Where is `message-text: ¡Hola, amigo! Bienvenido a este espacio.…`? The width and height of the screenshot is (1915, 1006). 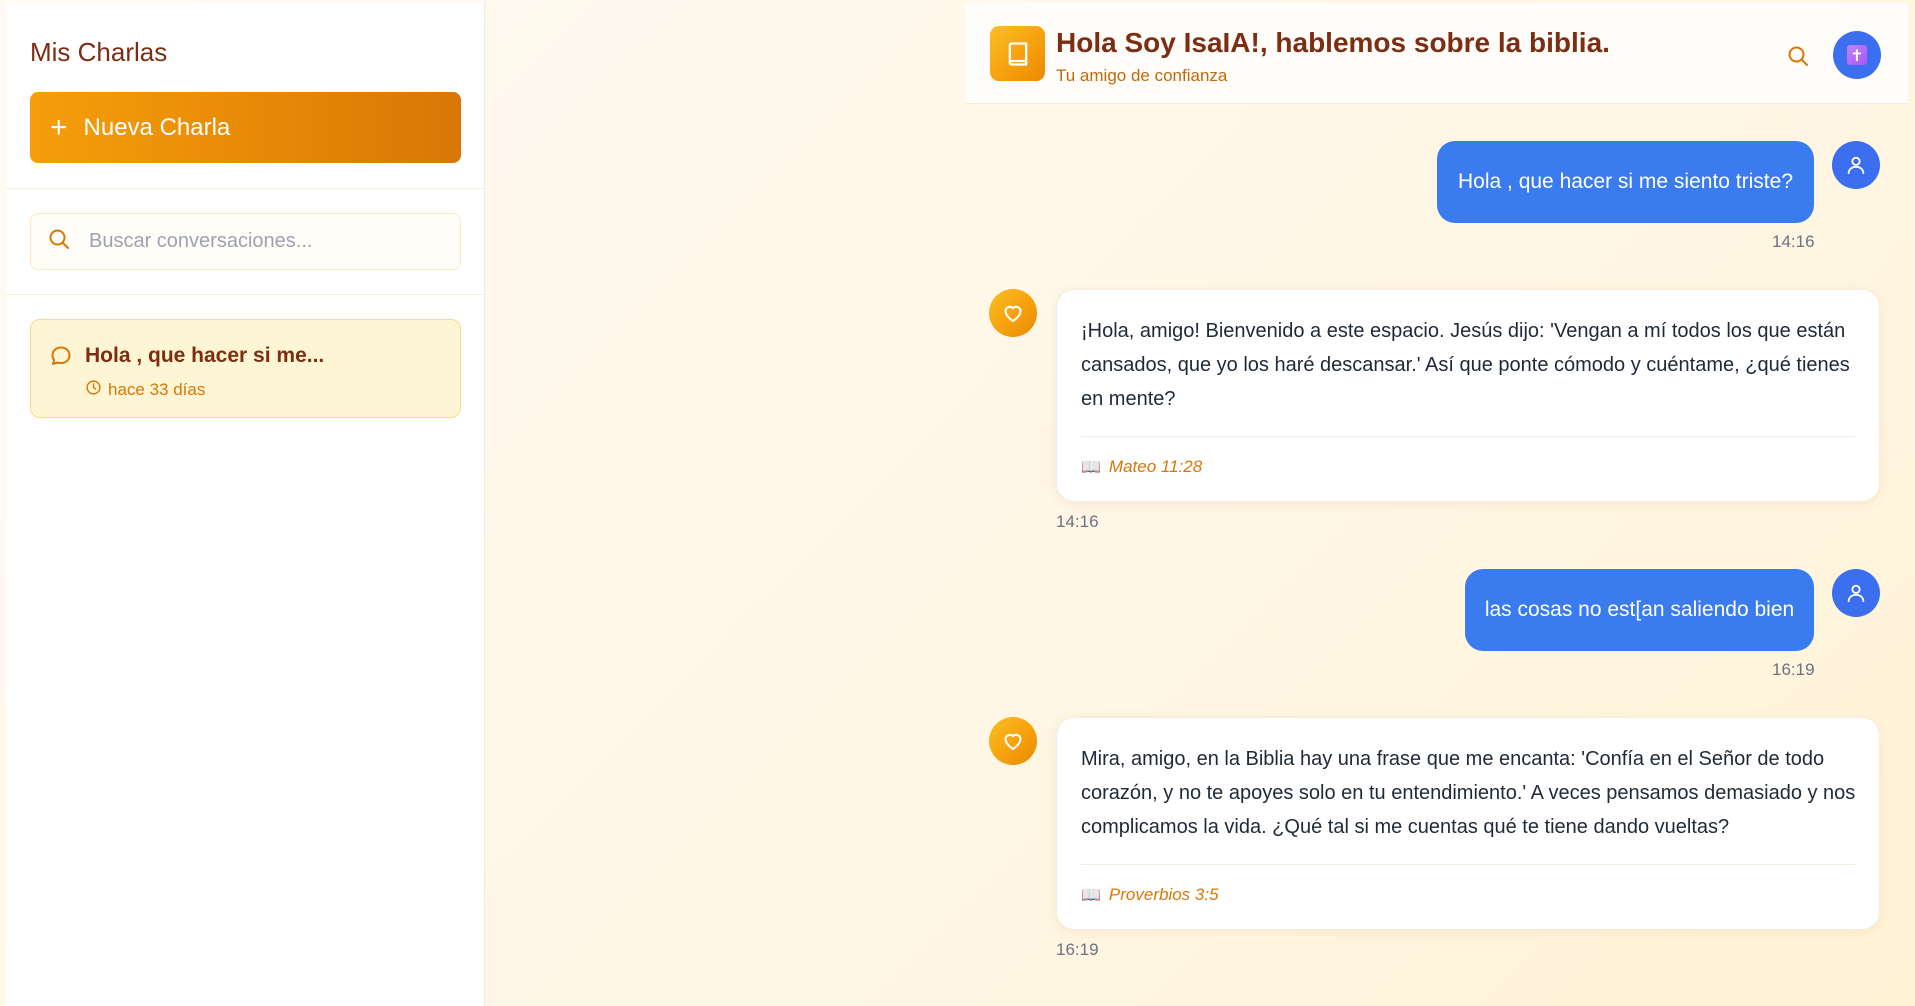
message-text: ¡Hola, amigo! Bienvenido a este espacio.… is located at coordinates (1465, 365).